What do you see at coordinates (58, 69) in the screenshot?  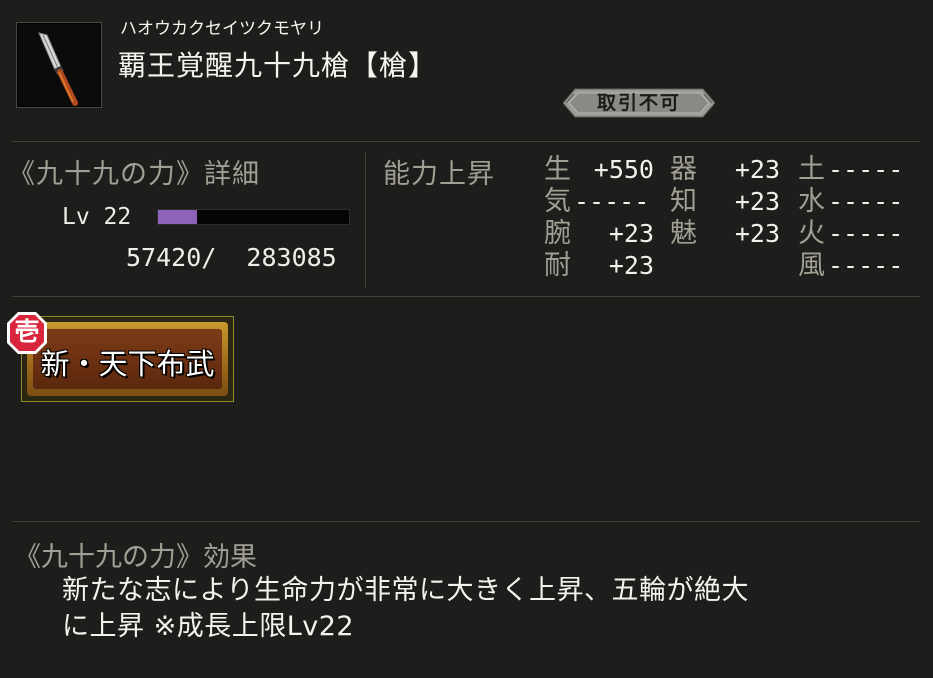 I see `spear-icon` at bounding box center [58, 69].